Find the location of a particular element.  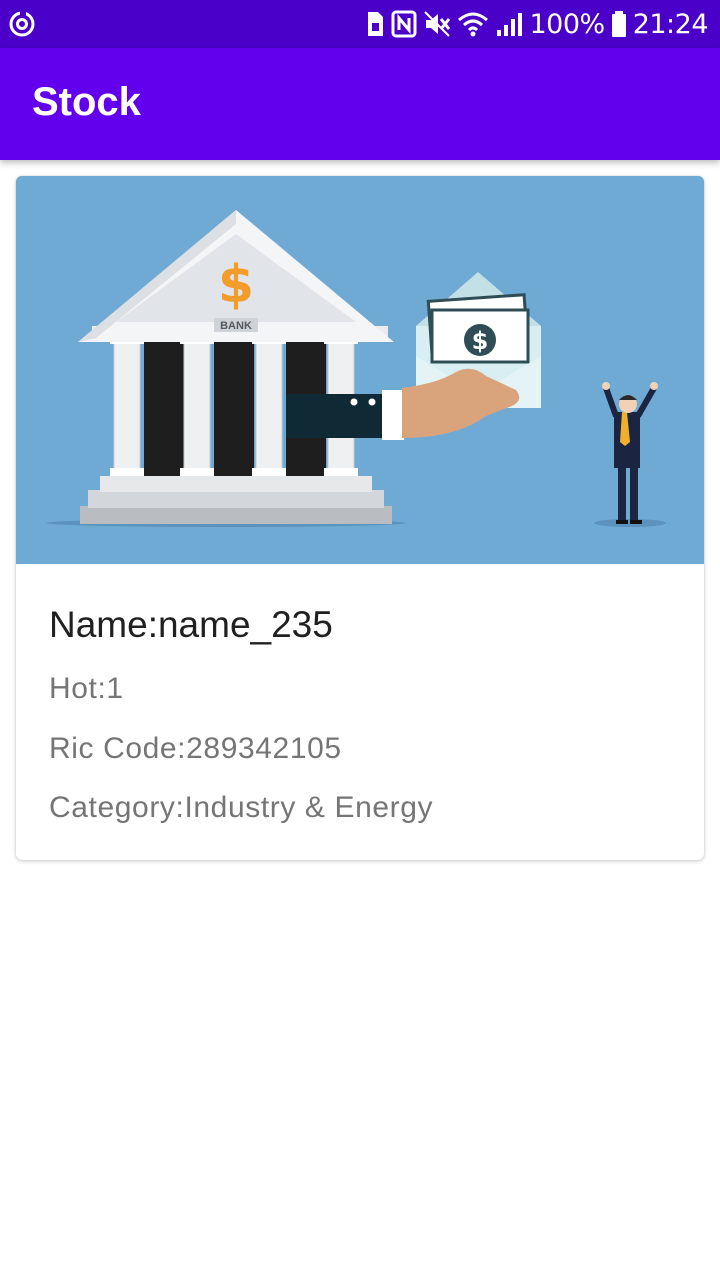

stock-category: Category:Industry & Energy is located at coordinates (241, 807).